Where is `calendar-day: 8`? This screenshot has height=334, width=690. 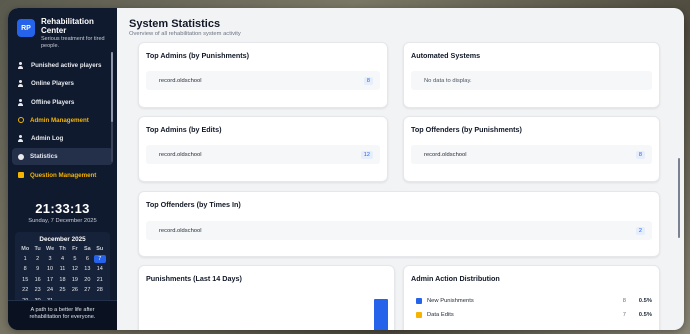
calendar-day: 8 is located at coordinates (25, 269).